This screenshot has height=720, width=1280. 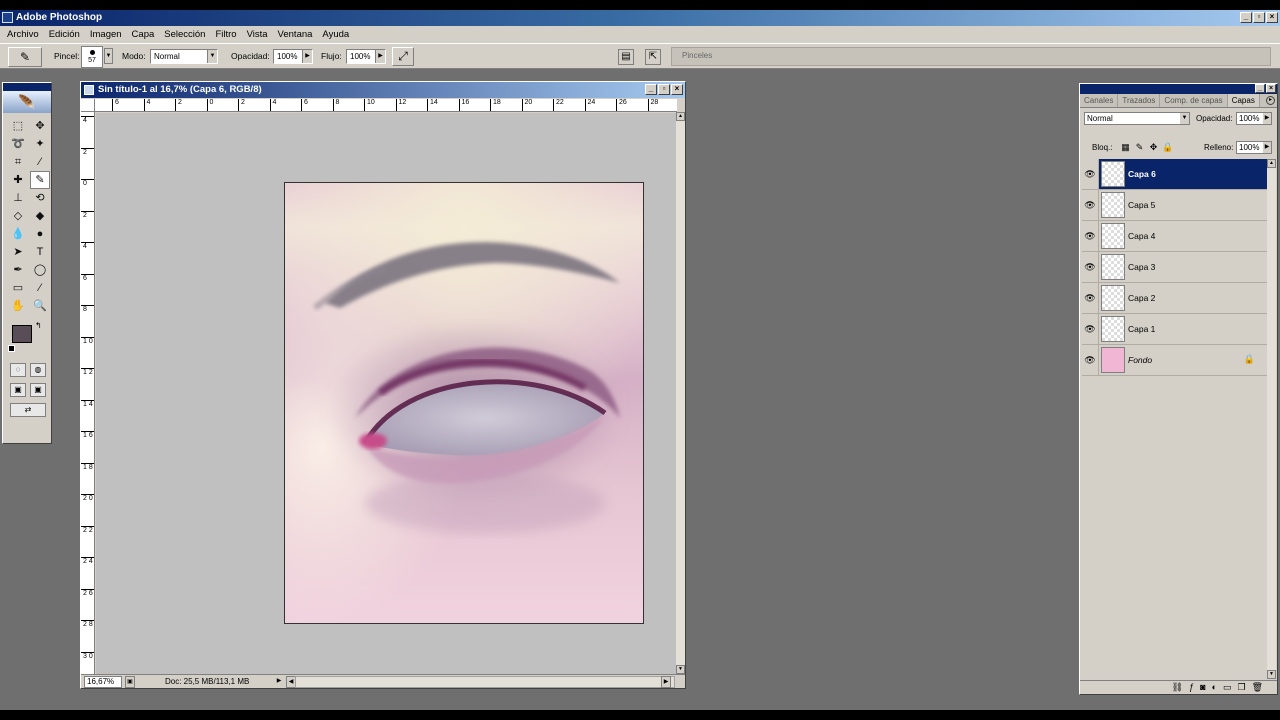 I want to click on quick-mask-mode-icon: ◍, so click(x=38, y=370).